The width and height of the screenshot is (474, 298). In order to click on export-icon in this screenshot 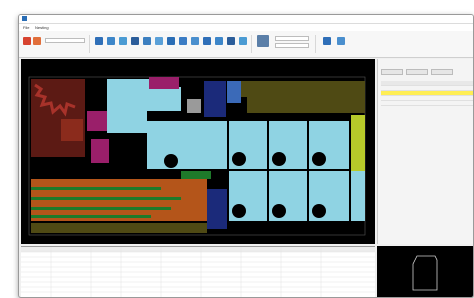, I will do `click(327, 41)`.